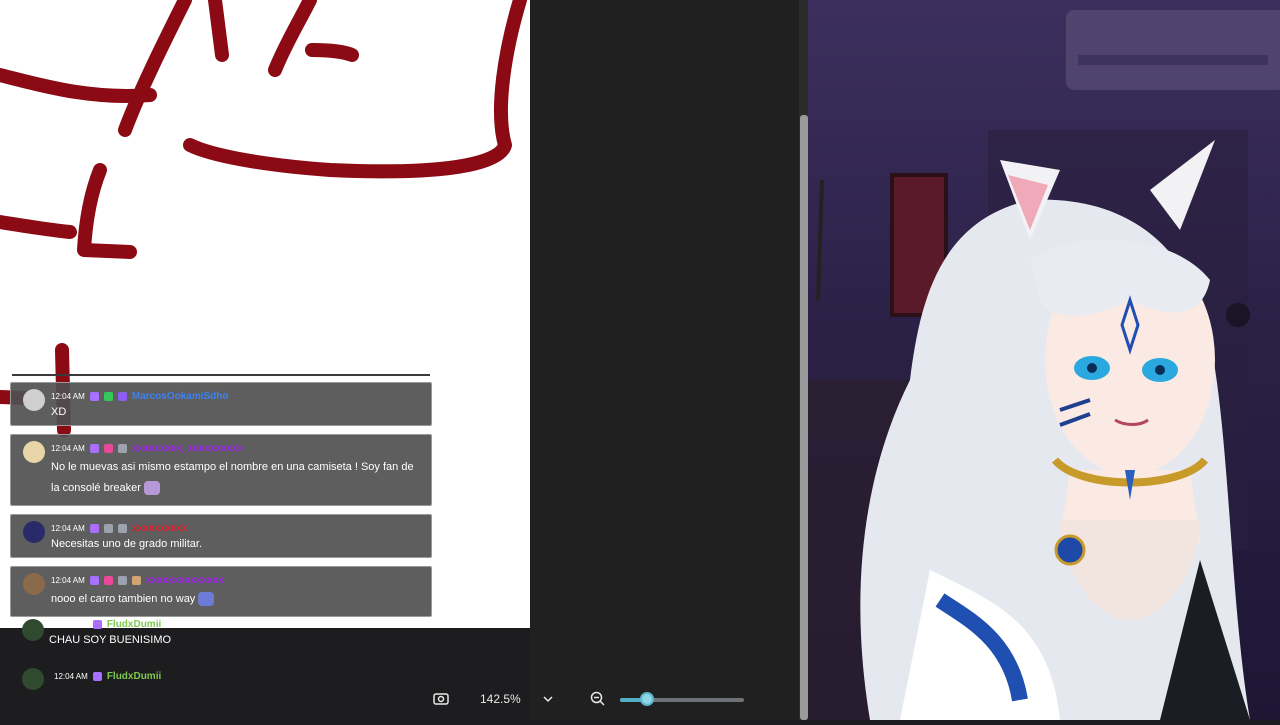 The width and height of the screenshot is (1280, 725). Describe the element at coordinates (221, 375) in the screenshot. I see `divider` at that location.